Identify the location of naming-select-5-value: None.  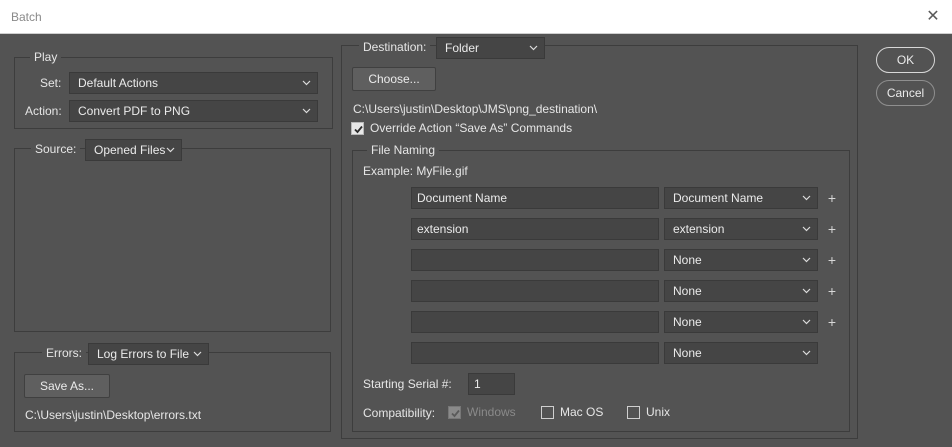
(687, 322).